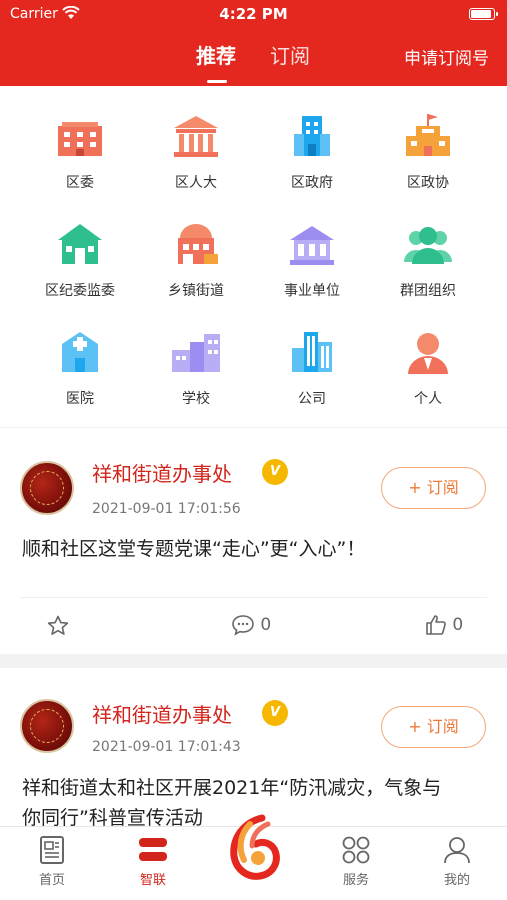 Image resolution: width=507 pixels, height=900 pixels. I want to click on top-bar: Carrier 4:22 PM 推荐 订阅 申请订阅号, so click(253, 43).